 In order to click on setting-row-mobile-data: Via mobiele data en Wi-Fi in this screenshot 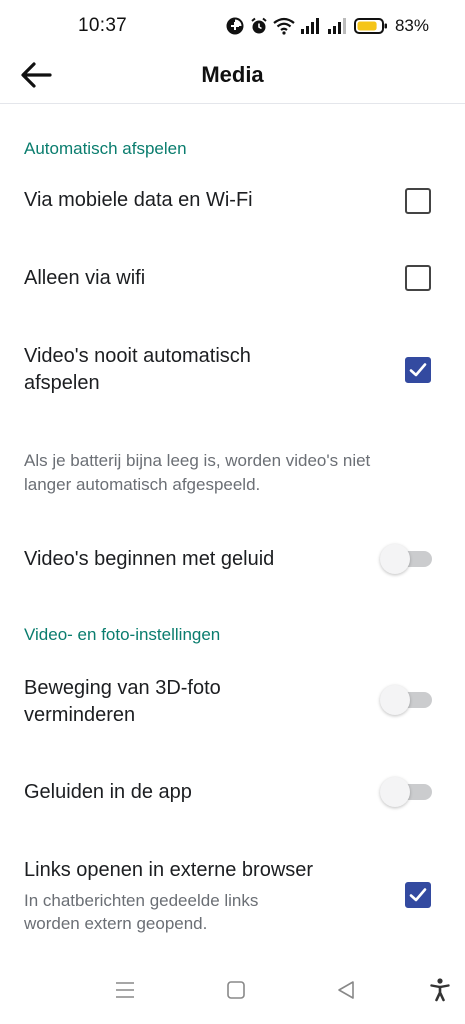, I will do `click(232, 201)`.